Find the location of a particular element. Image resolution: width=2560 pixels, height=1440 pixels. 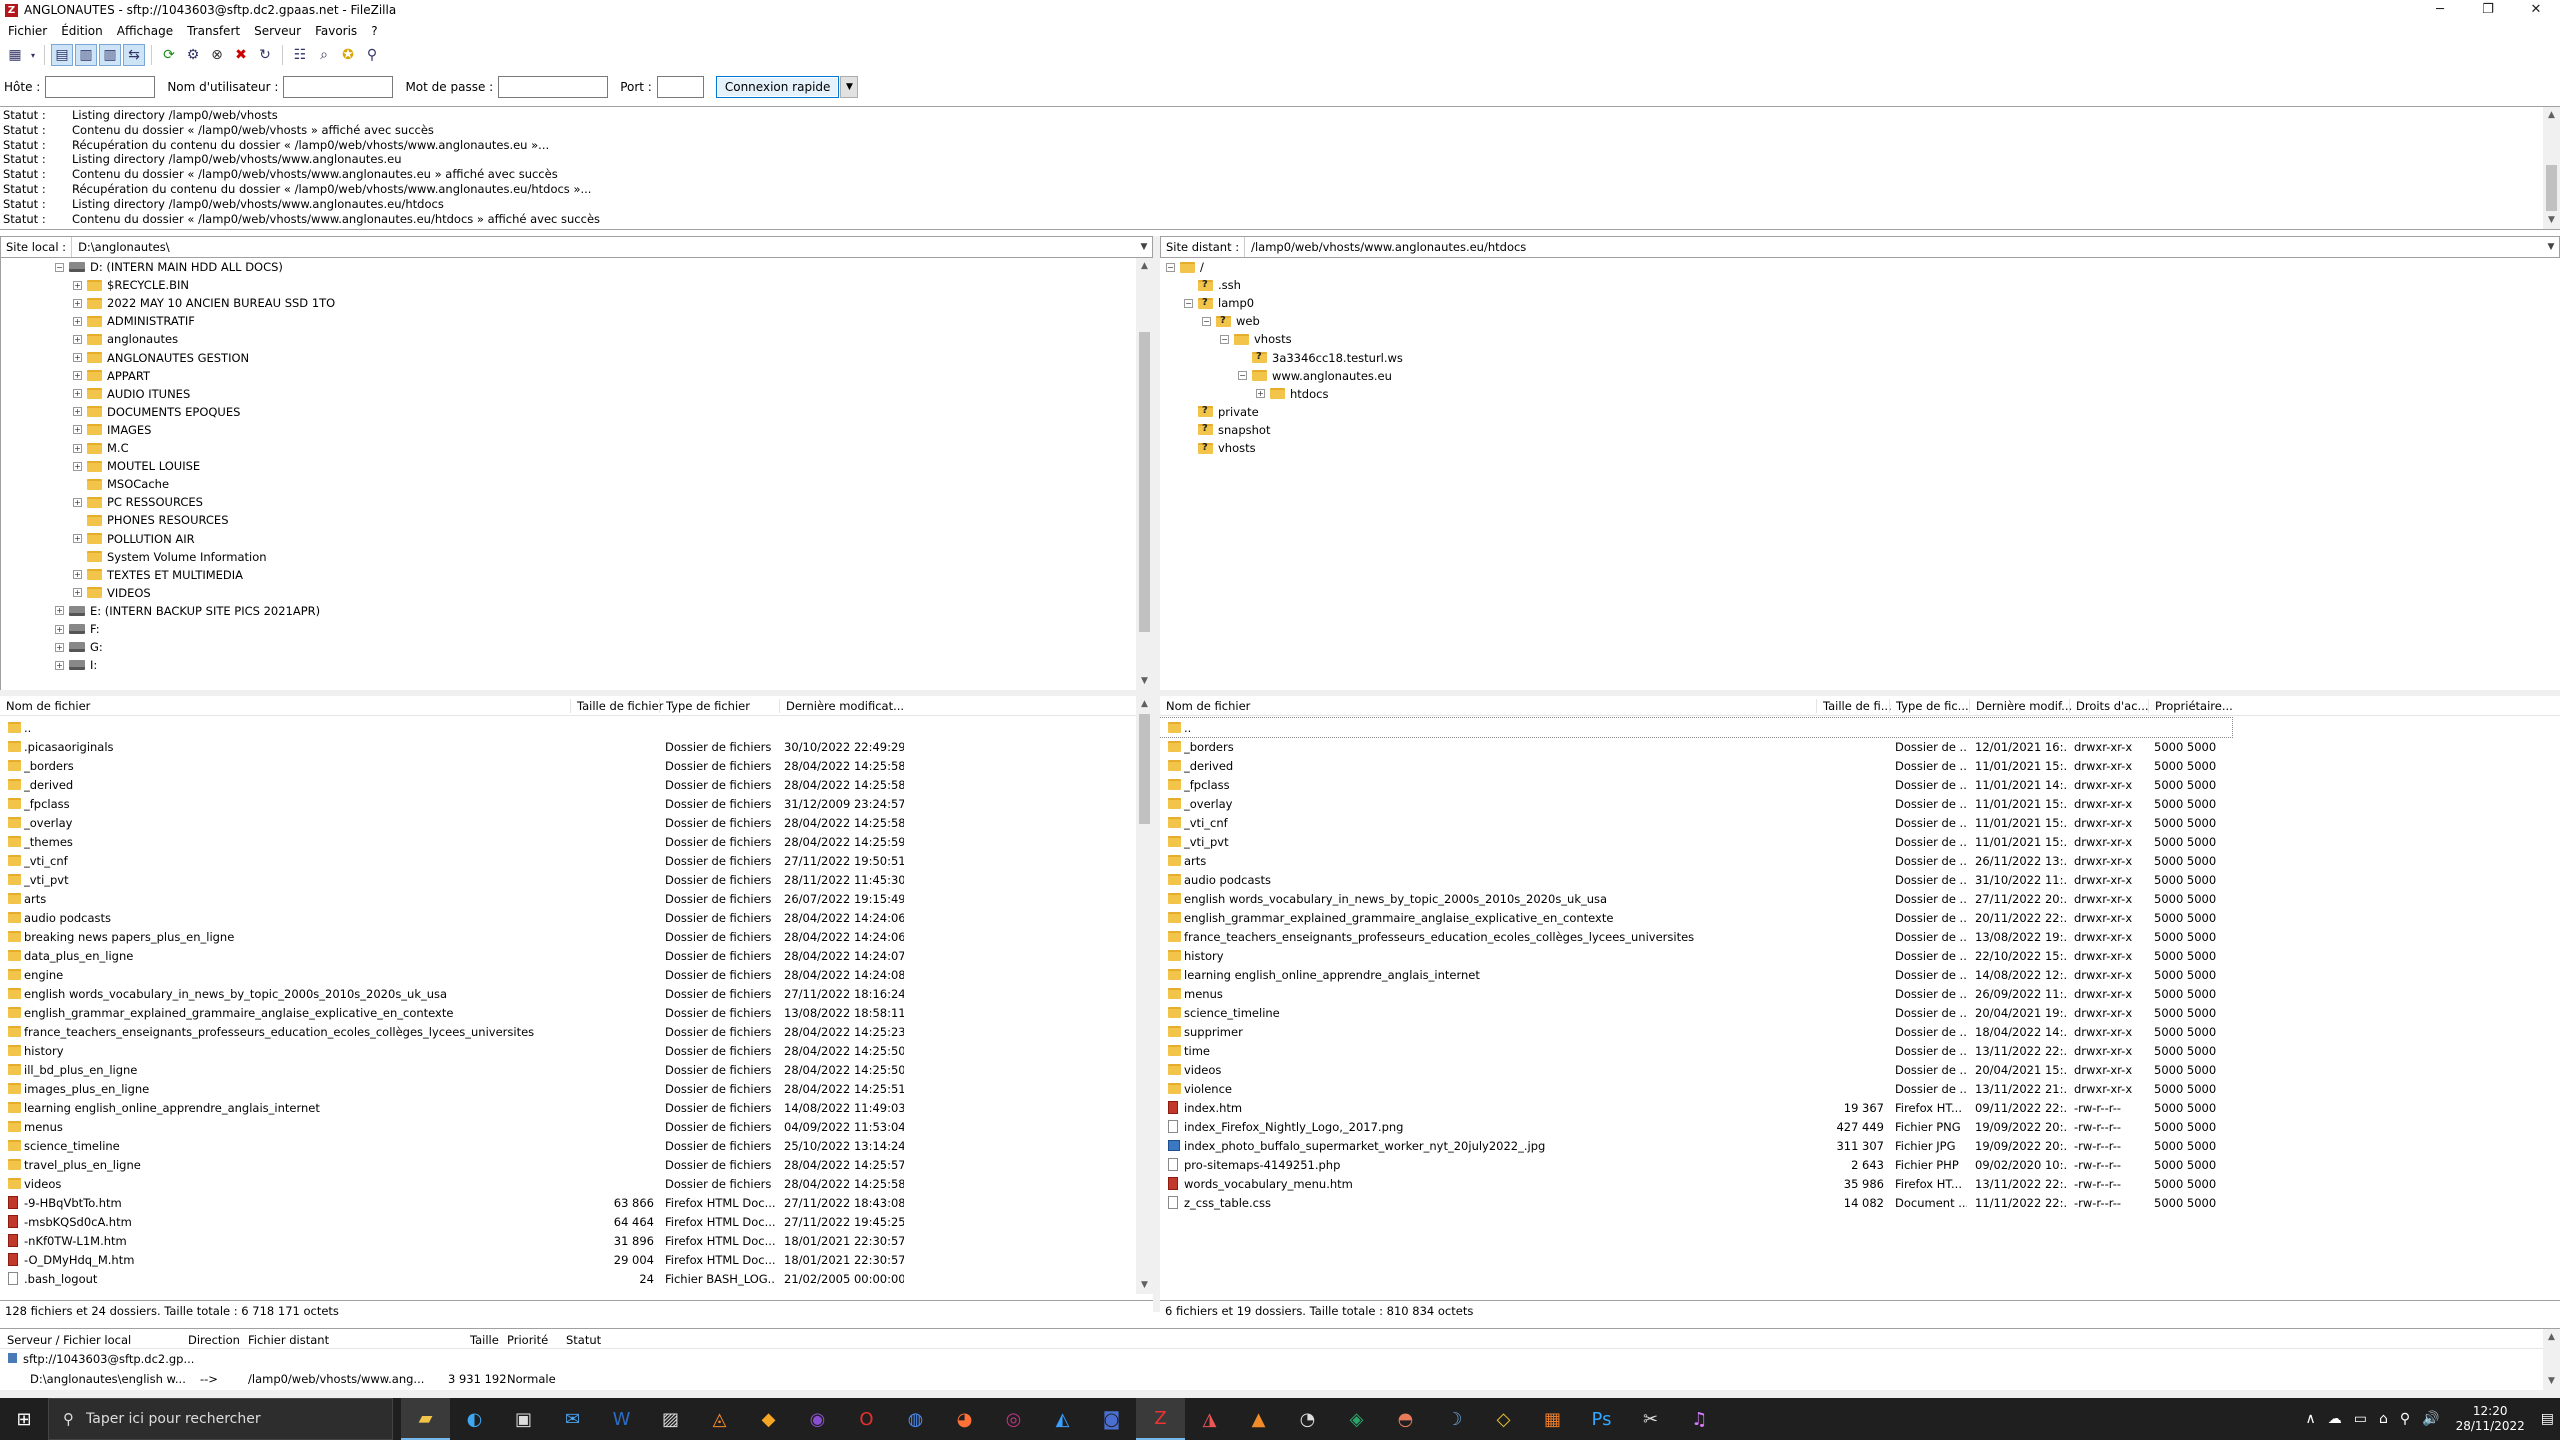

queue-col-remote: Fichier distant is located at coordinates (288, 1340).